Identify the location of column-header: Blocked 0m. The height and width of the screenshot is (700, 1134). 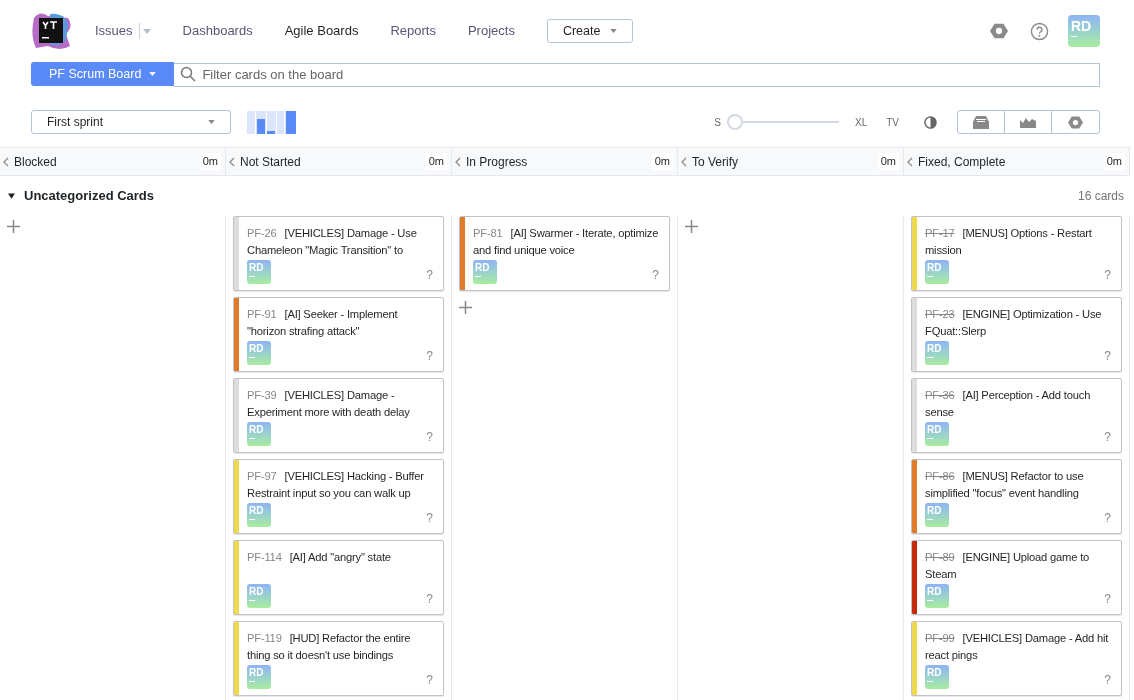
(113, 161).